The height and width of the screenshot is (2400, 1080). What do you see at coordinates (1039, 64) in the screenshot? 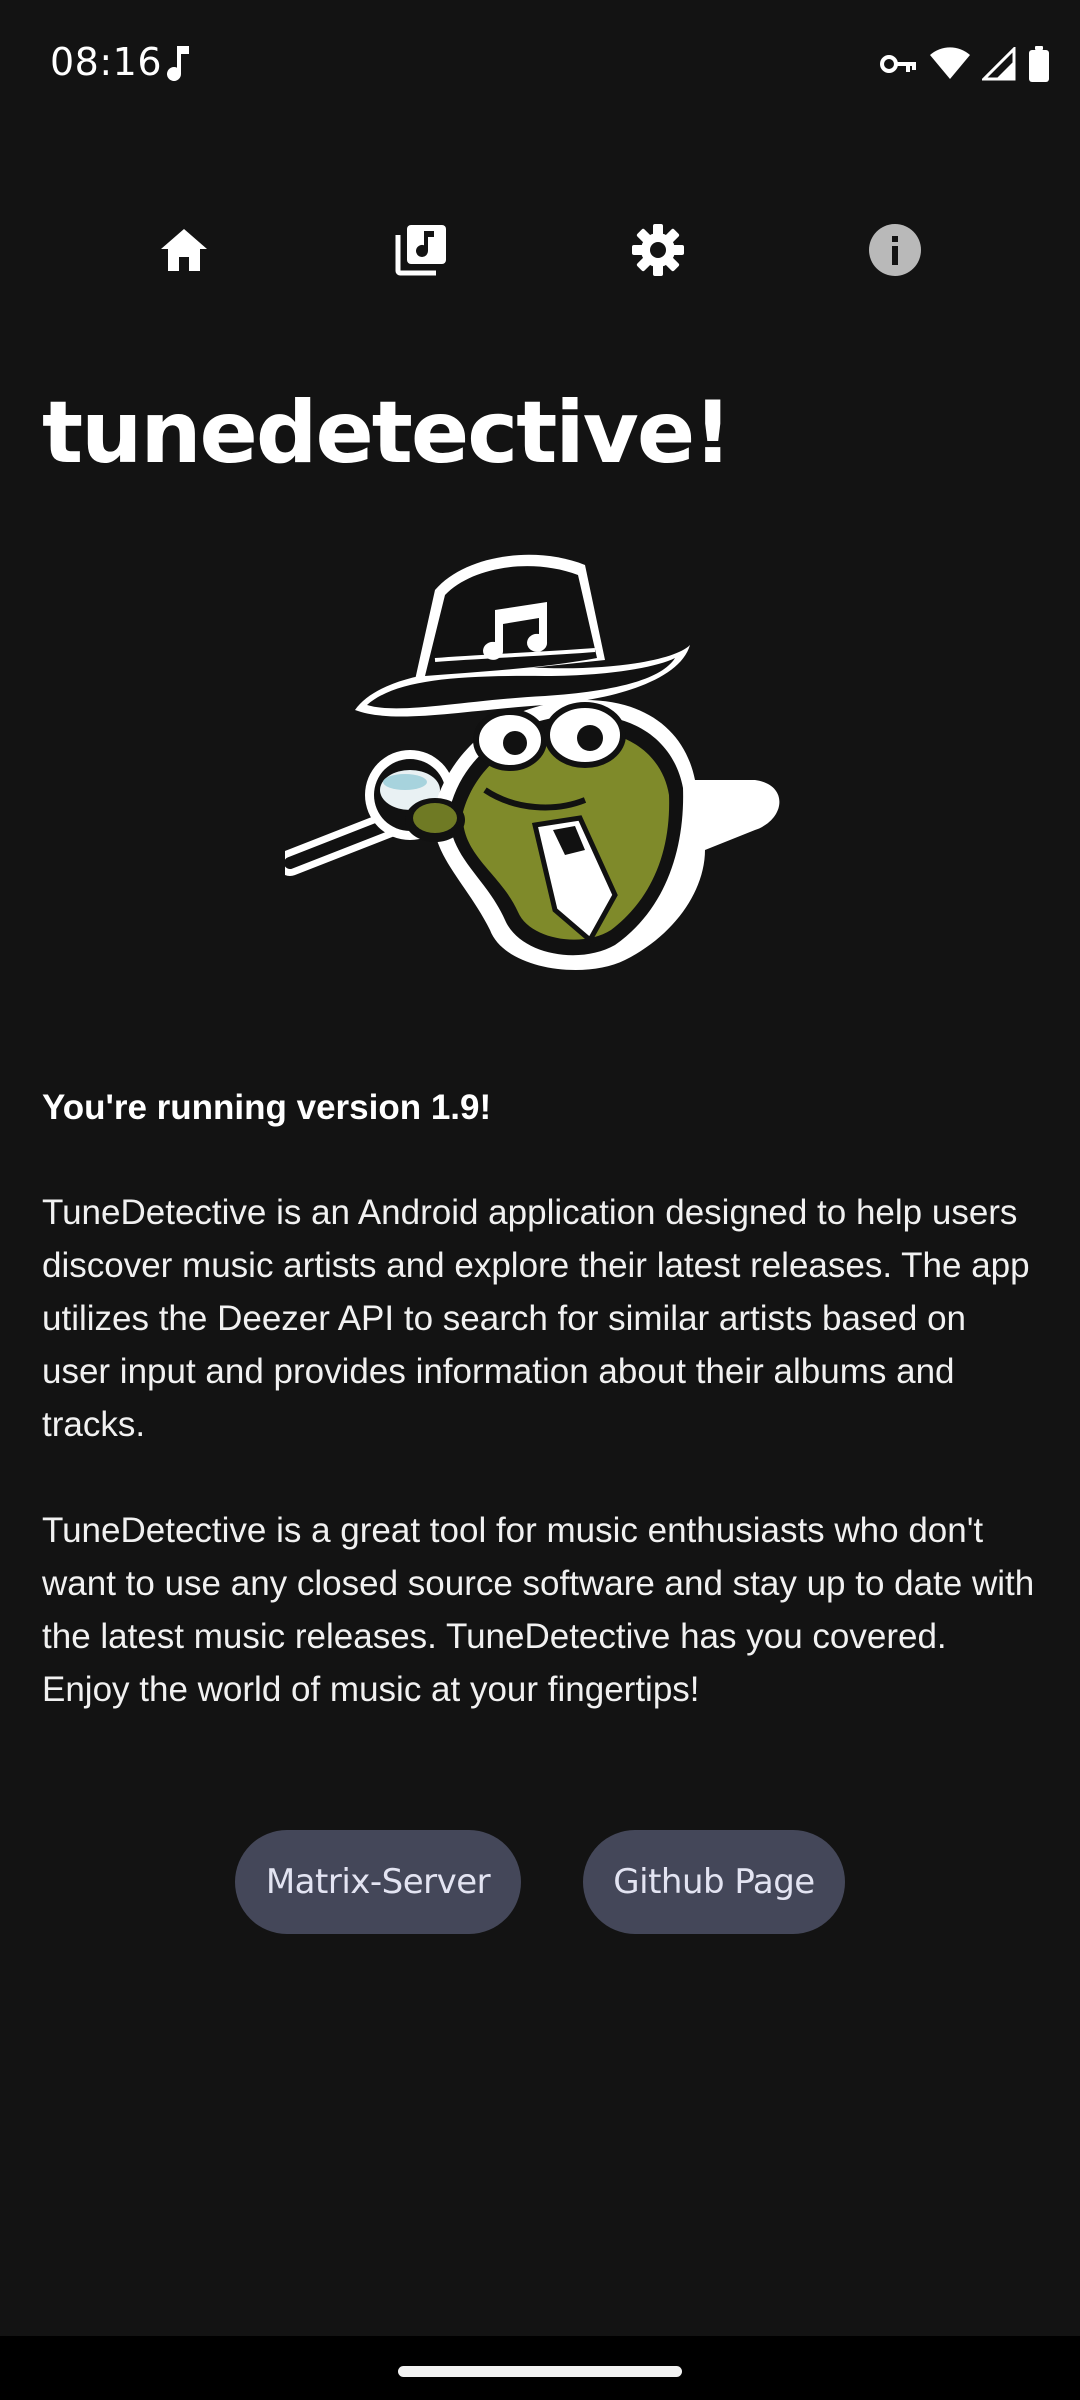
I see `battery-icon` at bounding box center [1039, 64].